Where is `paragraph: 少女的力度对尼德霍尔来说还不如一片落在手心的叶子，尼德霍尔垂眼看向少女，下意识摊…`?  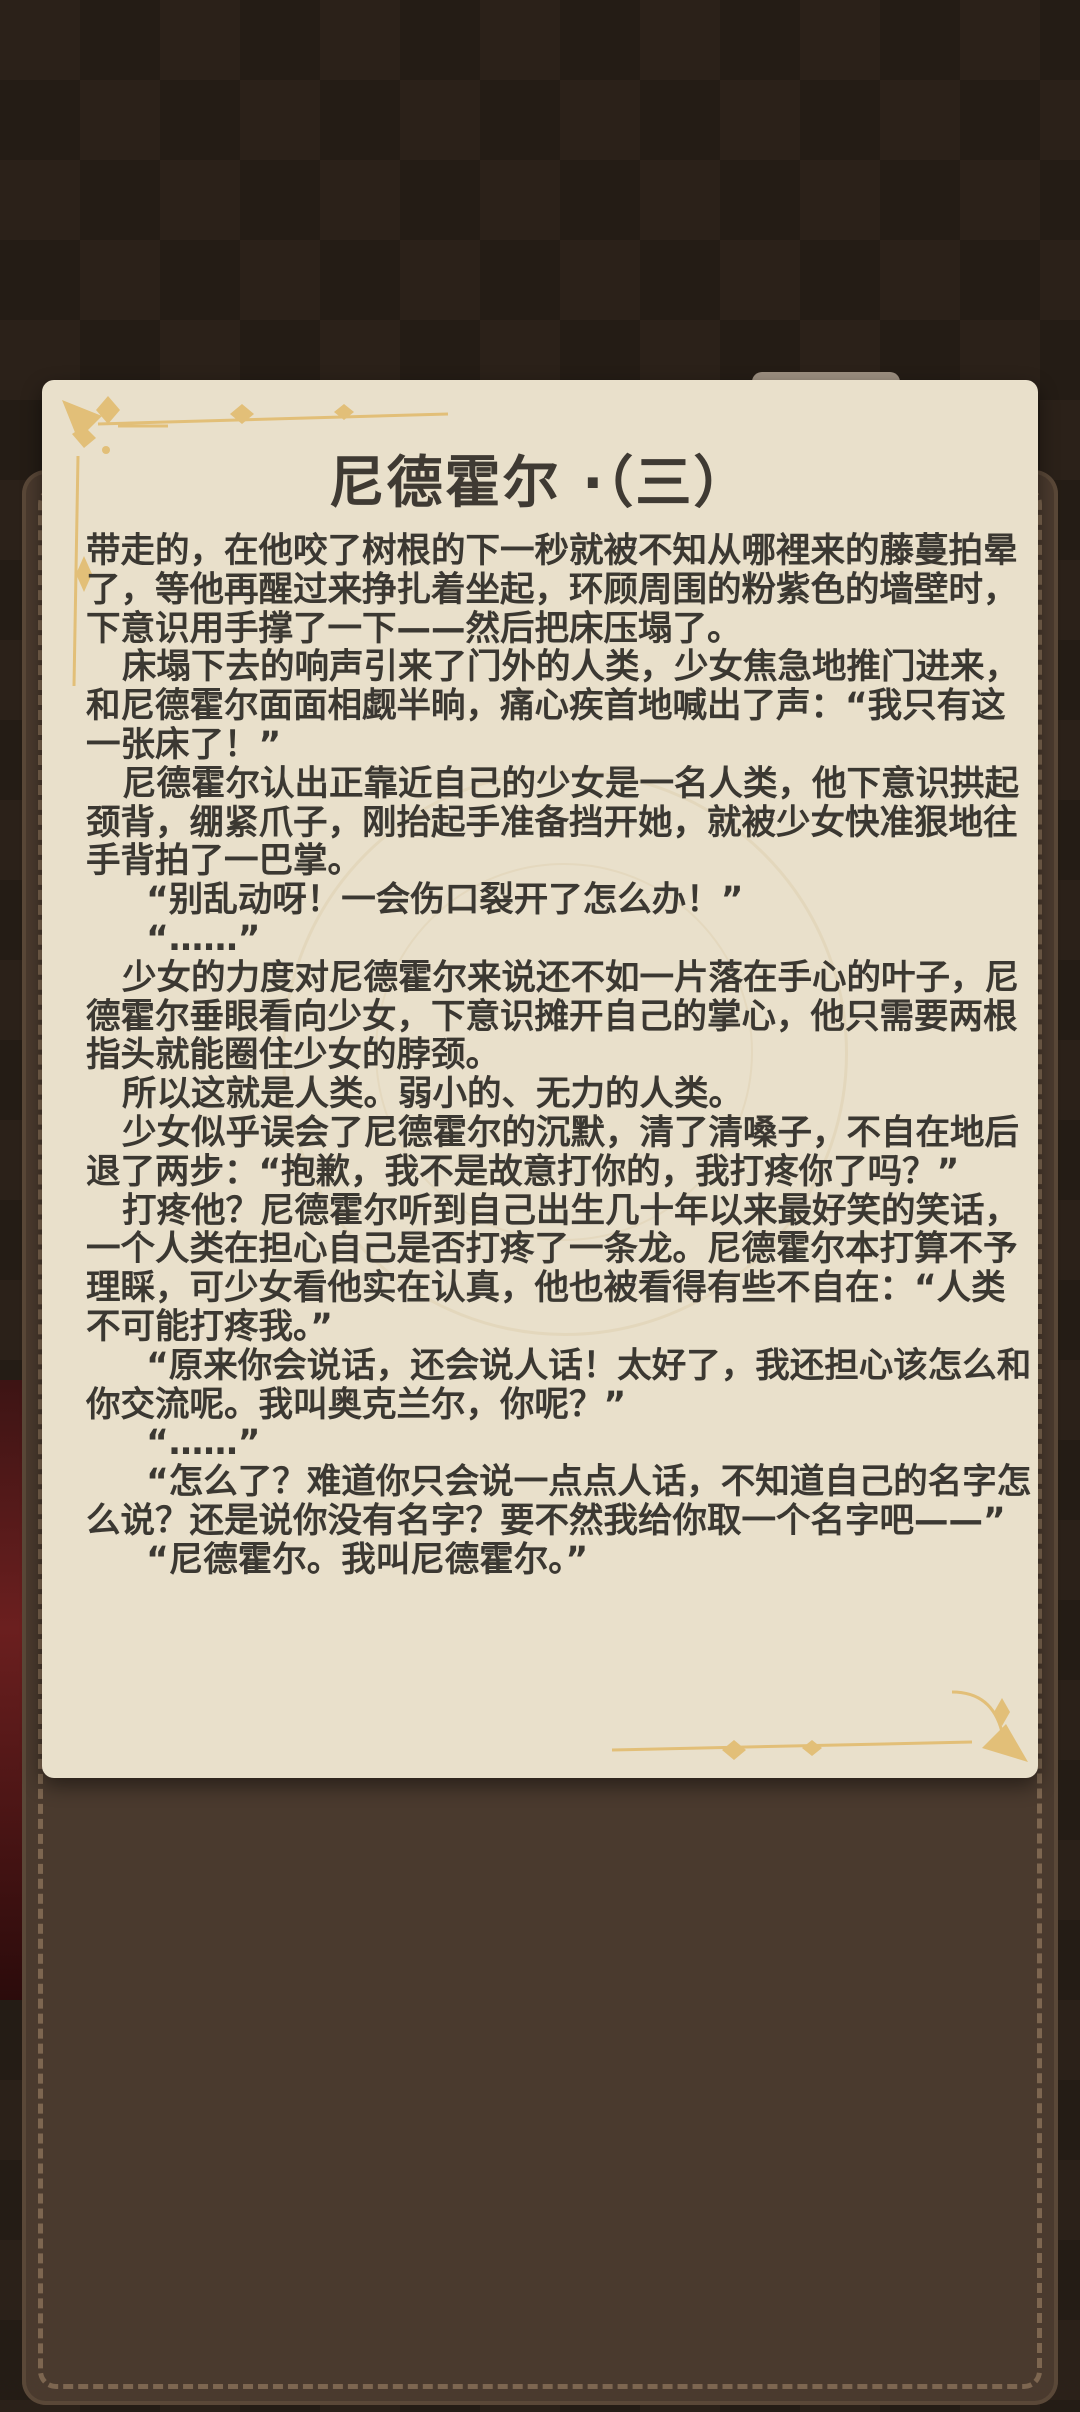
paragraph: 少女的力度对尼德霍尔来说还不如一片落在手心的叶子，尼德霍尔垂眼看向少女，下意识摊… is located at coordinates (553, 1016).